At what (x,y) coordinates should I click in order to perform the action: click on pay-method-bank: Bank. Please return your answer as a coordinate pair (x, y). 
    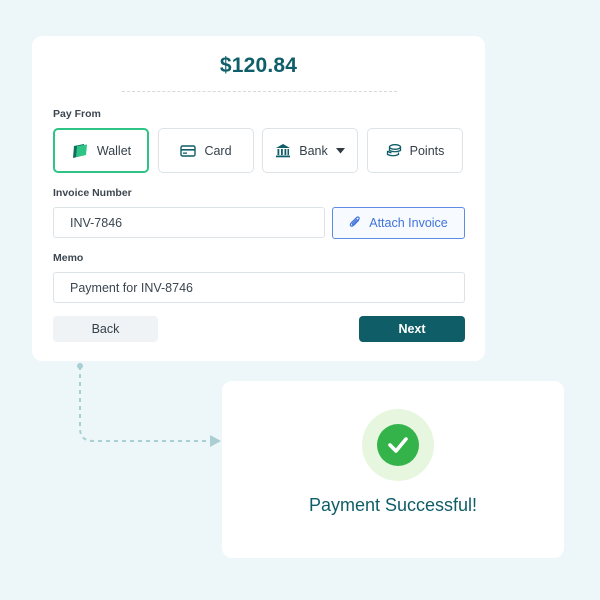
    Looking at the image, I should click on (310, 150).